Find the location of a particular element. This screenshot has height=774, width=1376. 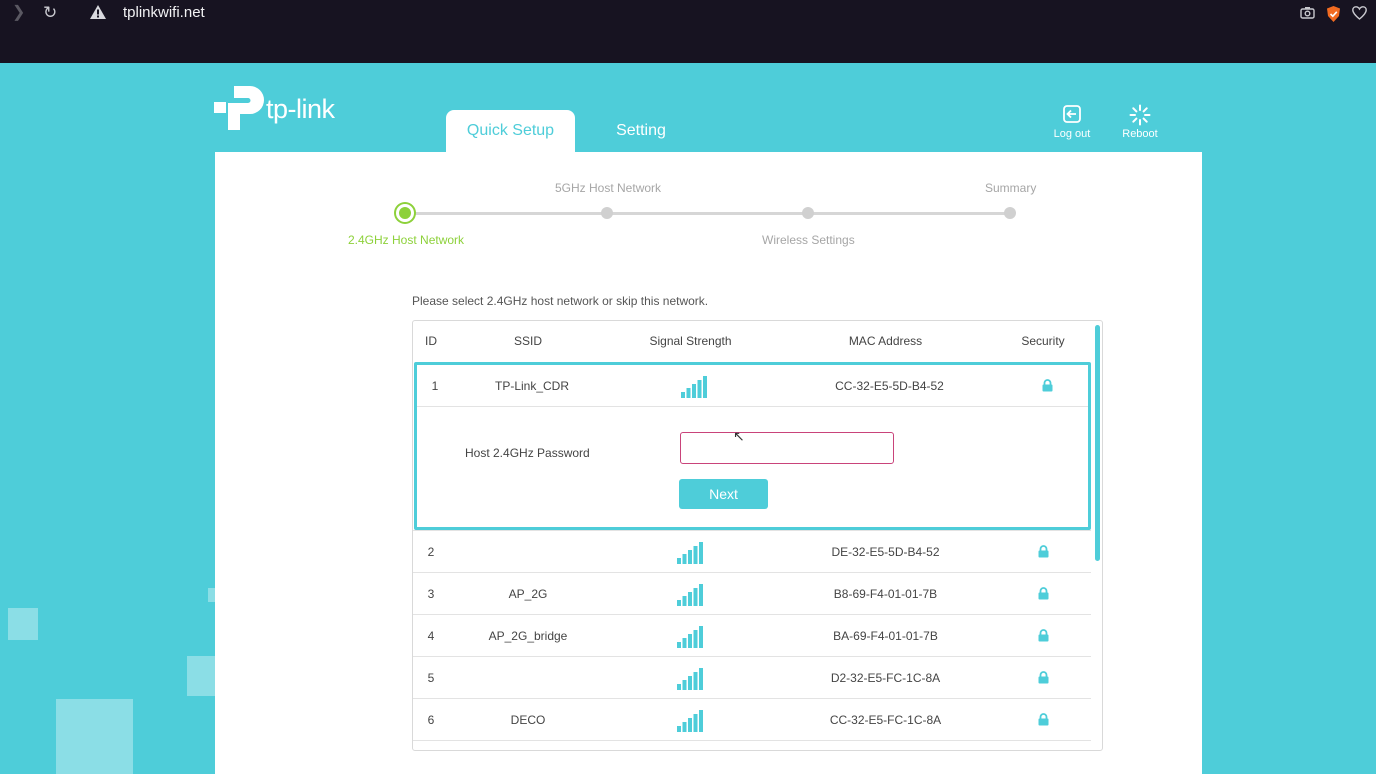

row-mac: D2-32-E5-FC-1C-8A is located at coordinates (885, 678).